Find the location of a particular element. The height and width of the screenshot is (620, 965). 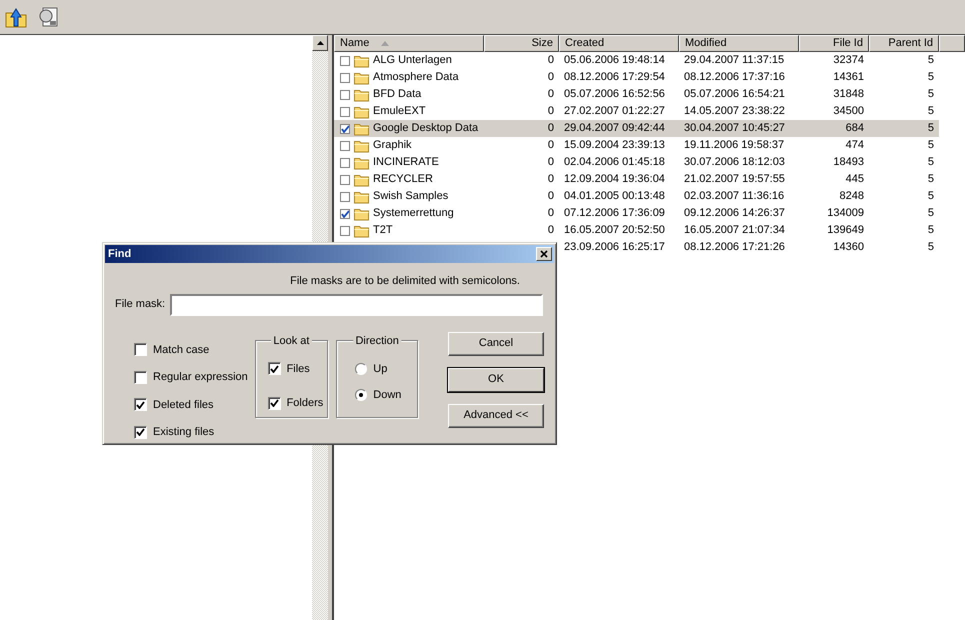

up-arrow-icon is located at coordinates (320, 43).